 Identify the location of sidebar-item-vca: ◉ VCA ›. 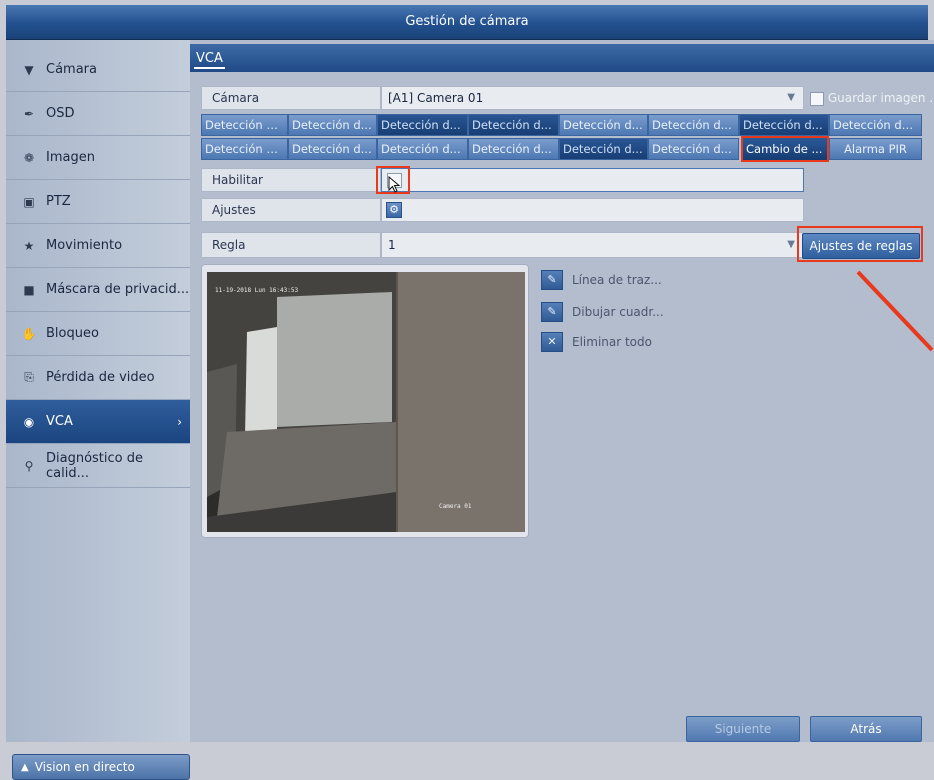
(98, 422).